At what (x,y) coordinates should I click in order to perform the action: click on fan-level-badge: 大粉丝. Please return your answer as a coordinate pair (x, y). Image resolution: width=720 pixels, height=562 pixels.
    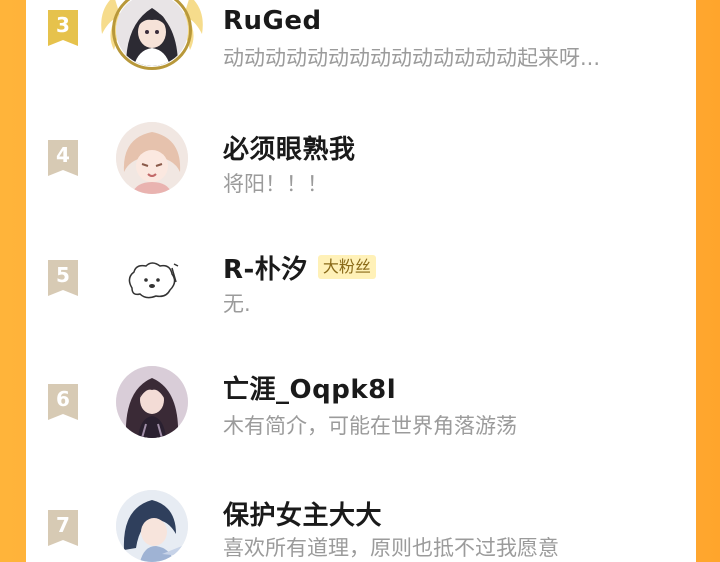
    Looking at the image, I should click on (346, 267).